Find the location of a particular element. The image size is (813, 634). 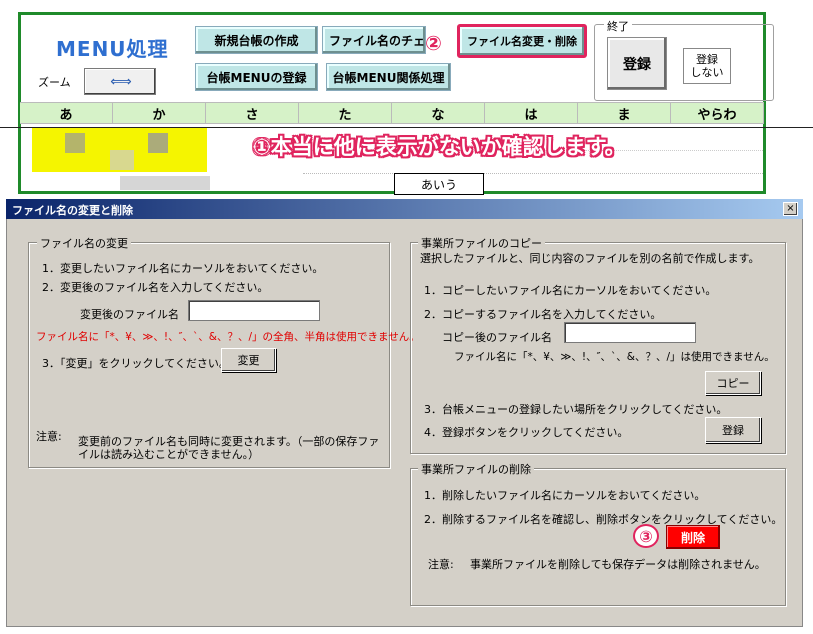

zoom-arrows-icon: ⇐⇒ is located at coordinates (121, 81).